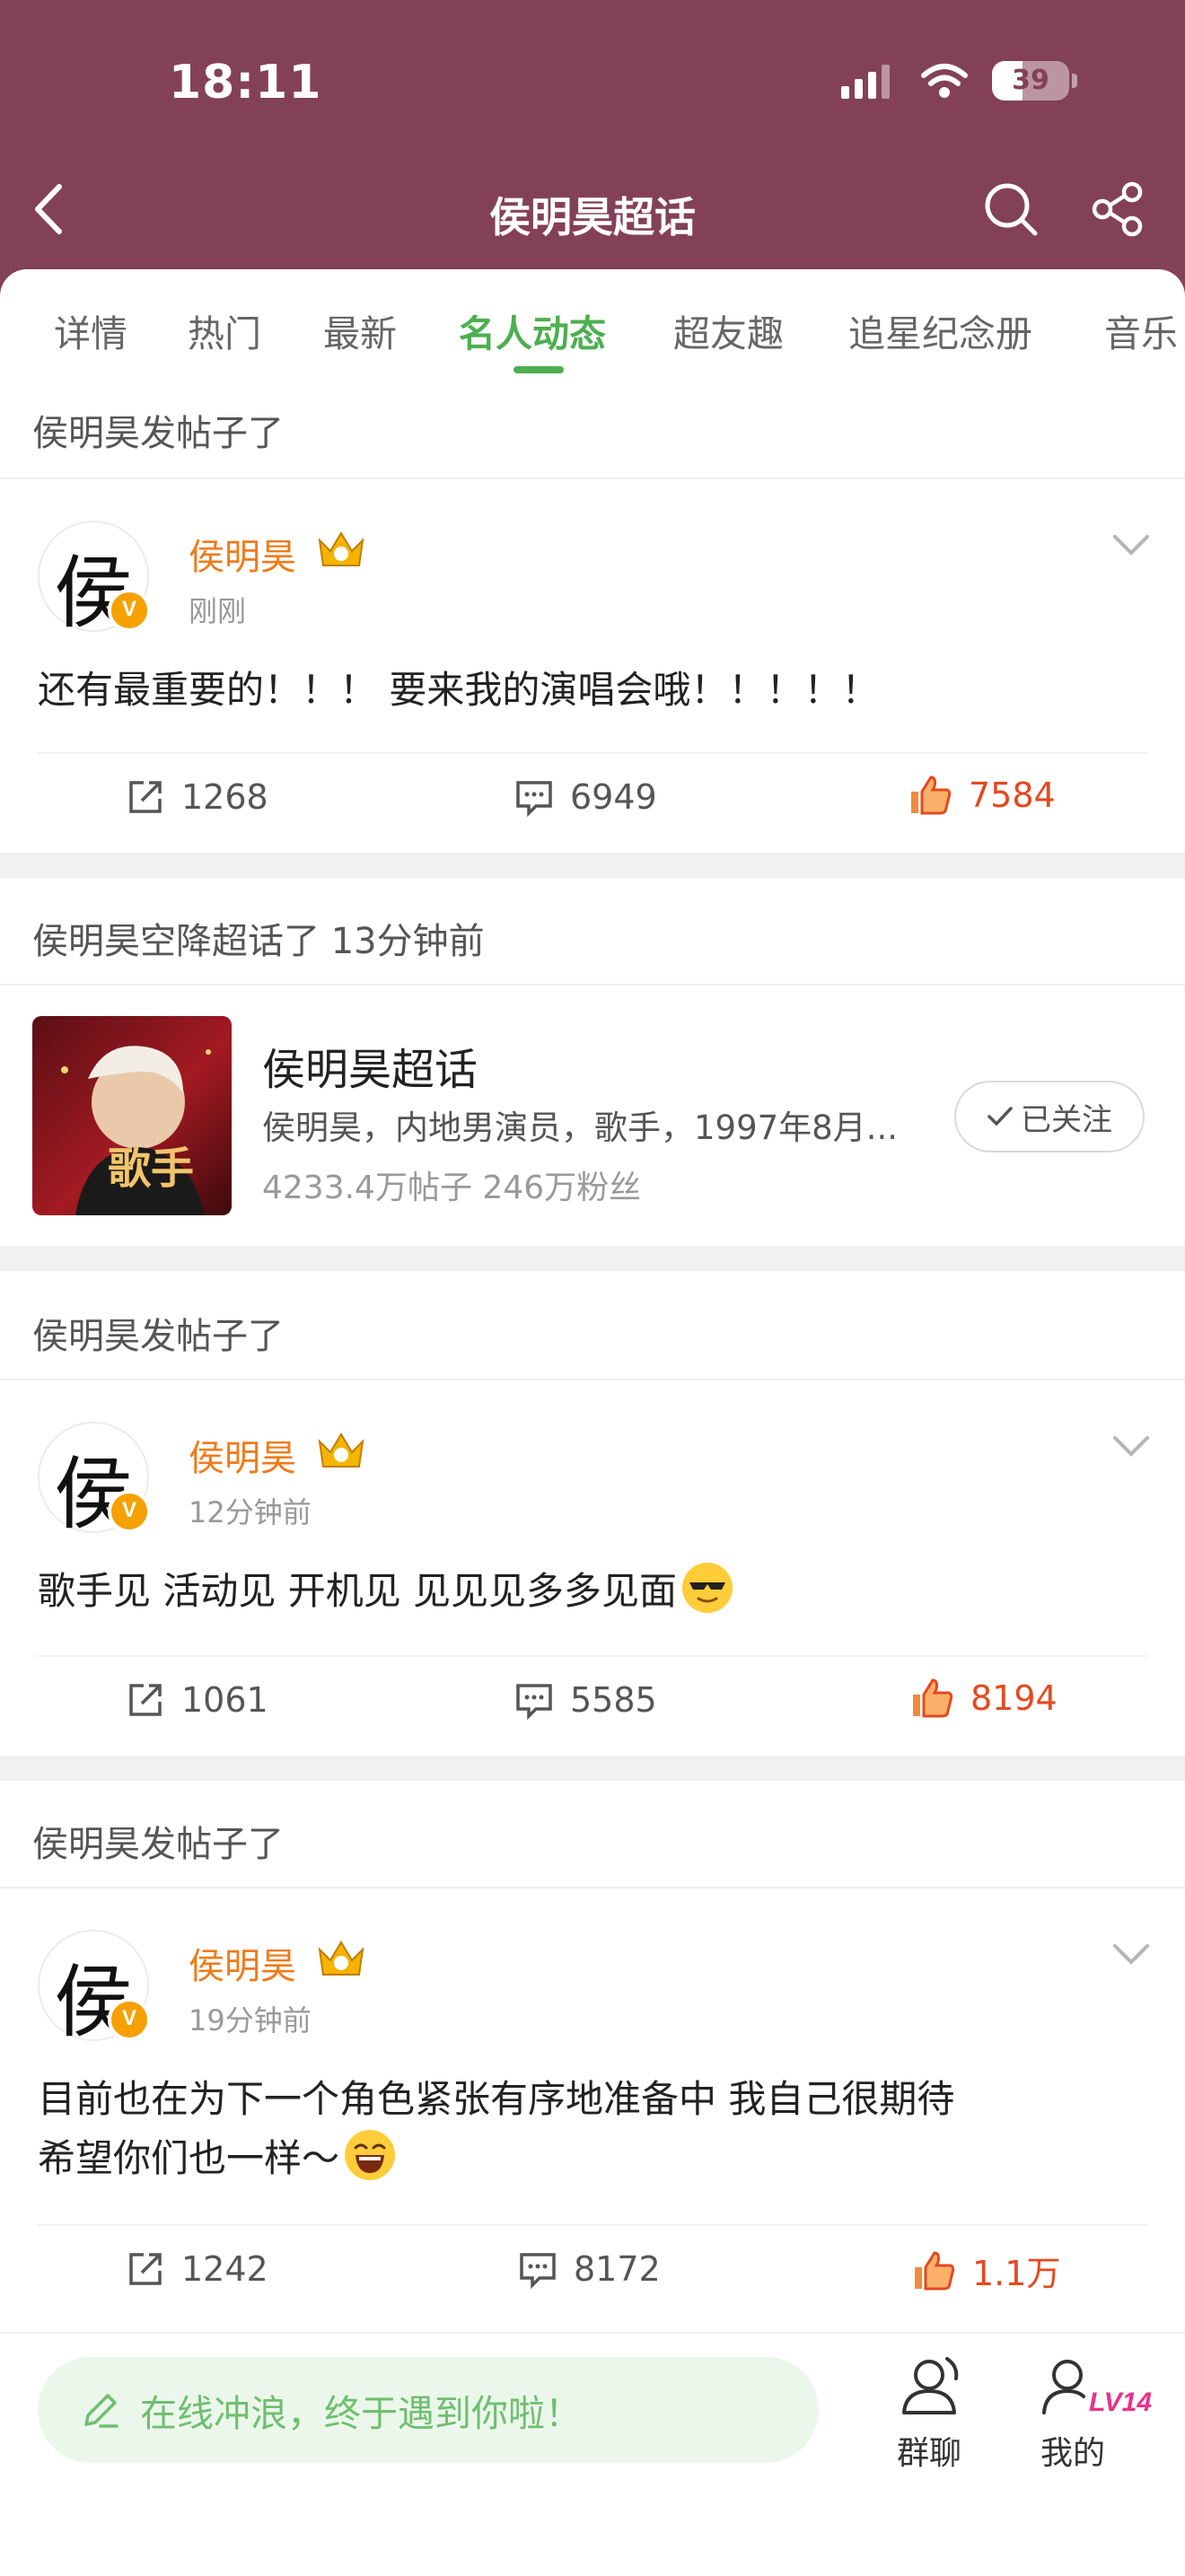  What do you see at coordinates (532, 330) in the screenshot?
I see `tab-celebrity-news: 名人动态` at bounding box center [532, 330].